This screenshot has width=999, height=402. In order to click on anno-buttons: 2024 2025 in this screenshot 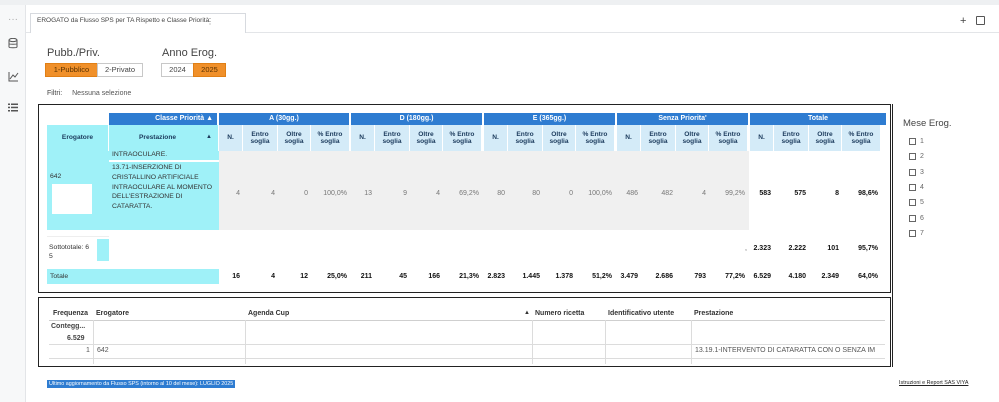, I will do `click(193, 70)`.